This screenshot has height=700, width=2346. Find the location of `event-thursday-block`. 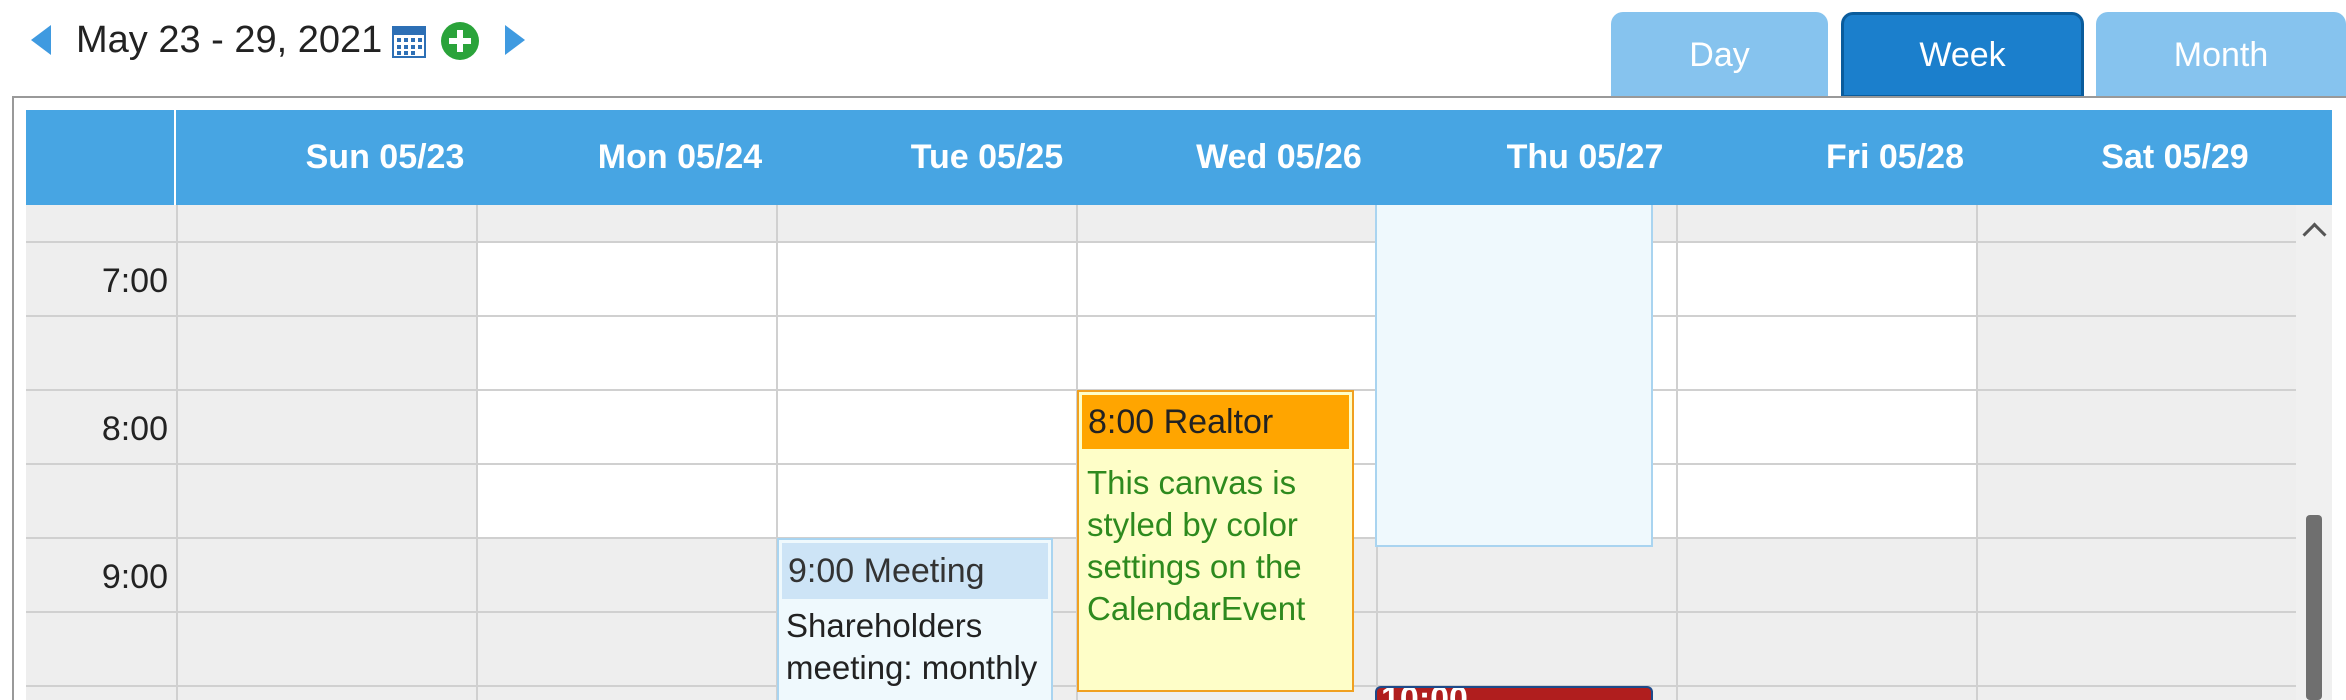

event-thursday-block is located at coordinates (1514, 376).